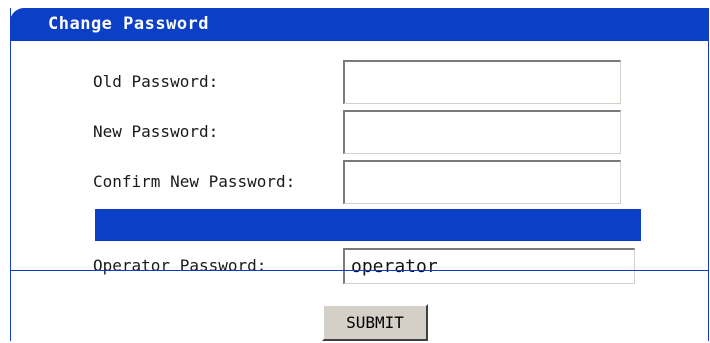 Image resolution: width=710 pixels, height=343 pixels. I want to click on old-password-label: Old Password:, so click(156, 81).